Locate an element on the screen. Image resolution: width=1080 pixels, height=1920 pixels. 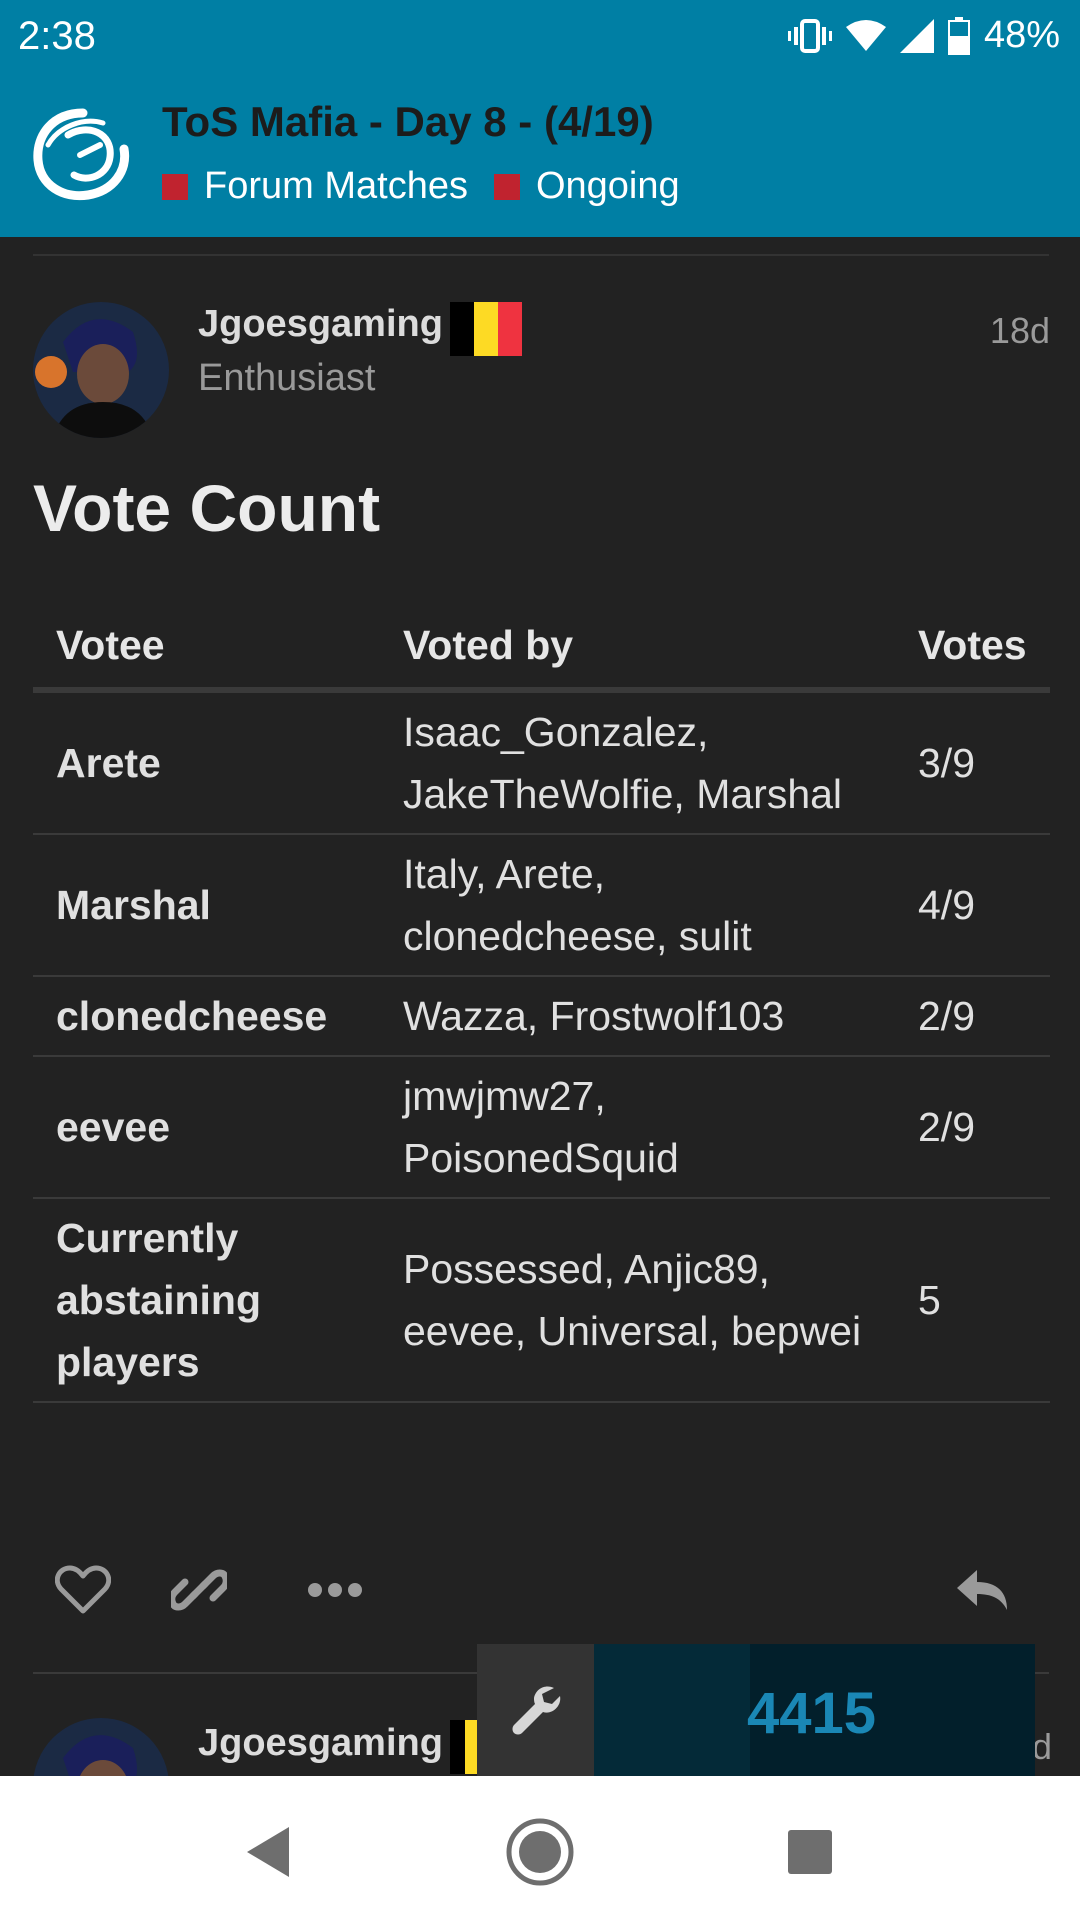
widget-progress-fill is located at coordinates (672, 1710).